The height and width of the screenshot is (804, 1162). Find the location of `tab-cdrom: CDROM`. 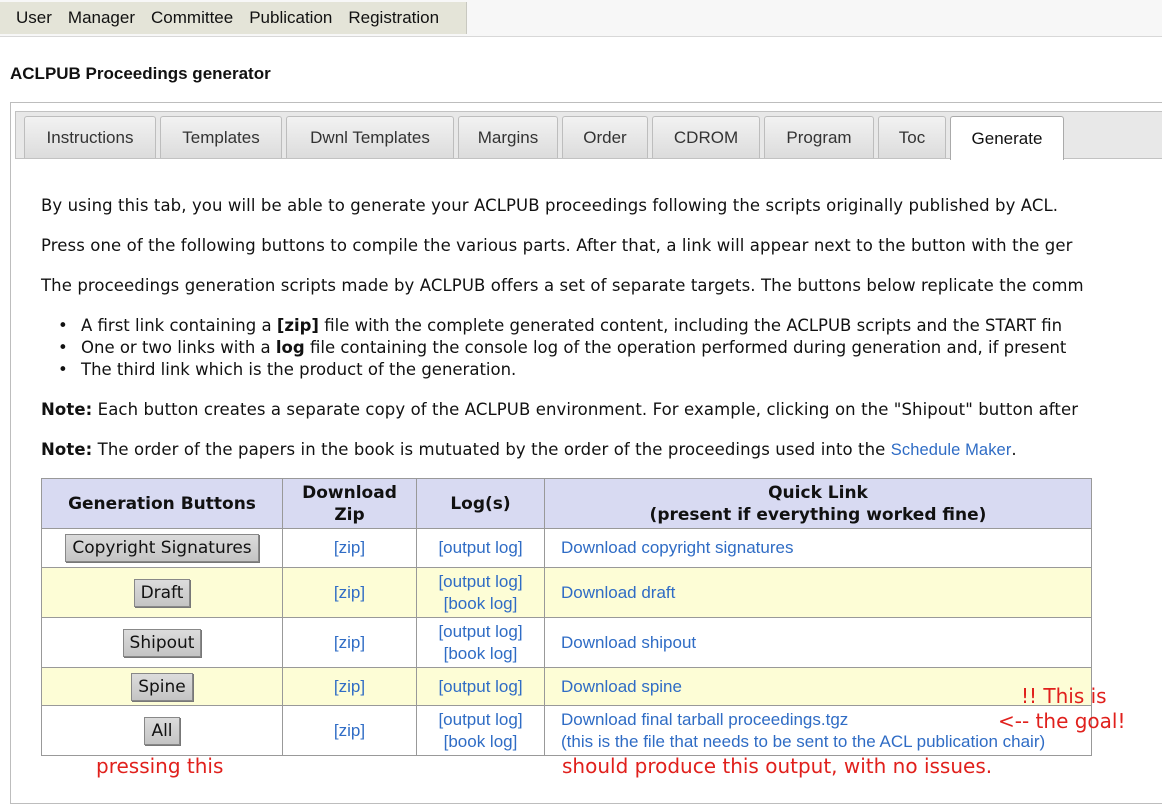

tab-cdrom: CDROM is located at coordinates (706, 137).